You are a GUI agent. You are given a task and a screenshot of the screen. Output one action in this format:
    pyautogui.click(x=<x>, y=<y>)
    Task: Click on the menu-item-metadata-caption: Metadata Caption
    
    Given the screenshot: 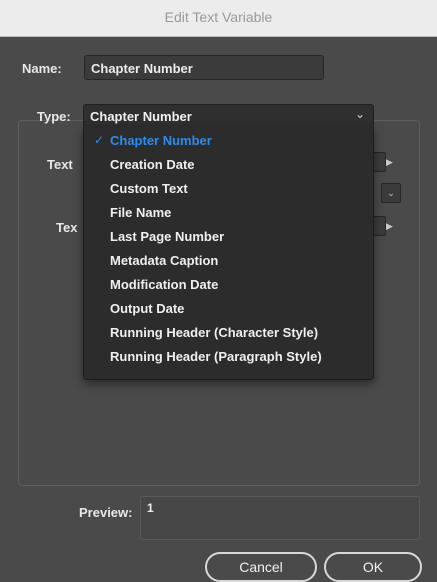 What is the action you would take?
    pyautogui.click(x=228, y=261)
    